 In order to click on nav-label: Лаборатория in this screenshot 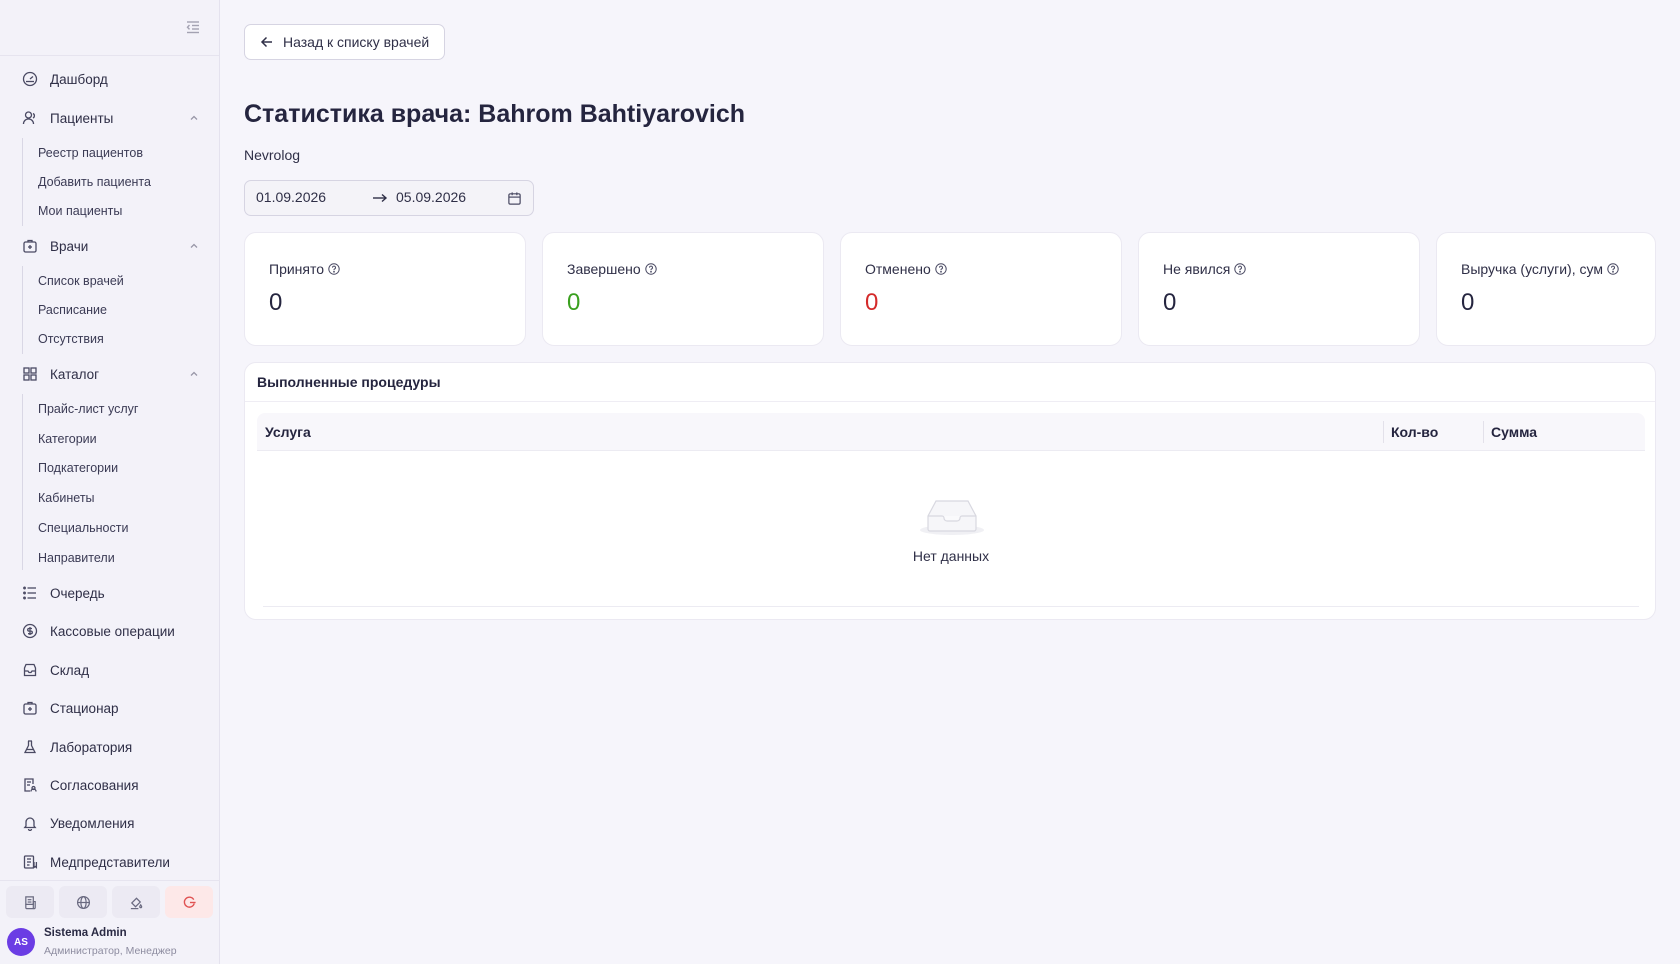, I will do `click(91, 747)`.